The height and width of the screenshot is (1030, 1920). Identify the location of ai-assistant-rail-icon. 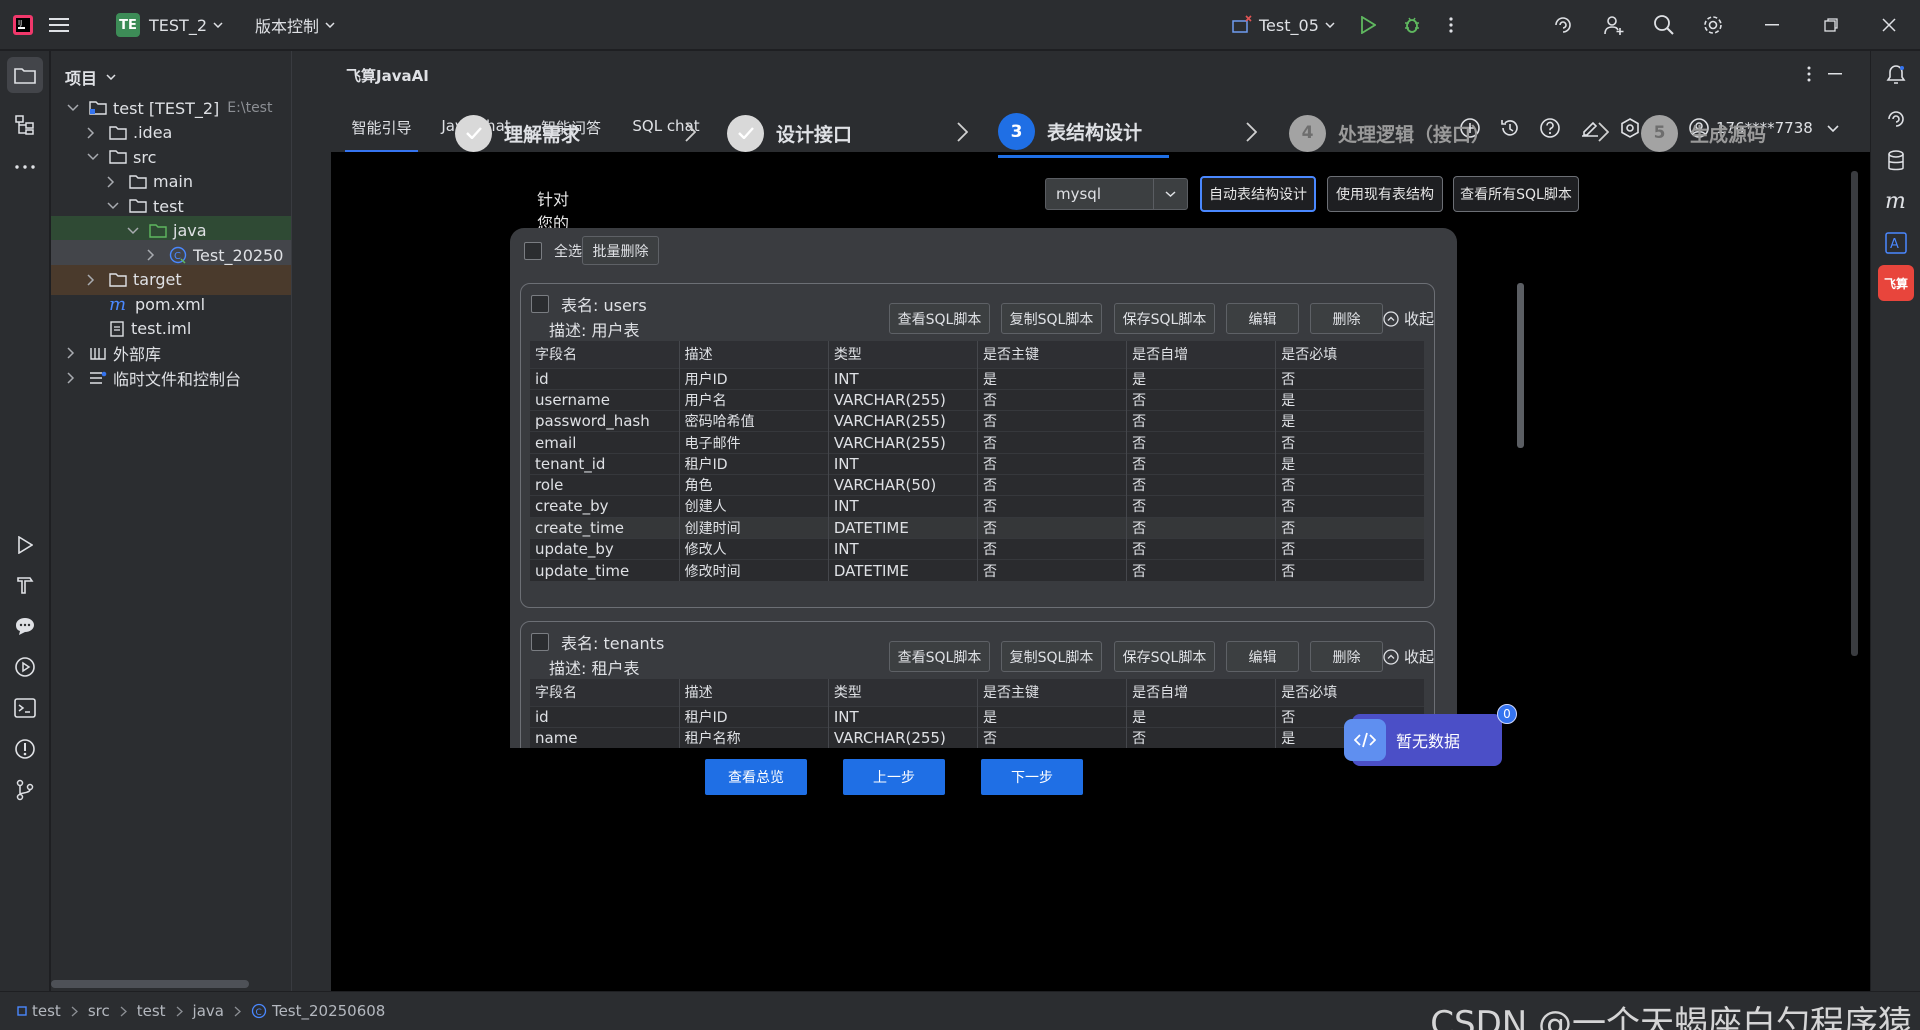
(1896, 119).